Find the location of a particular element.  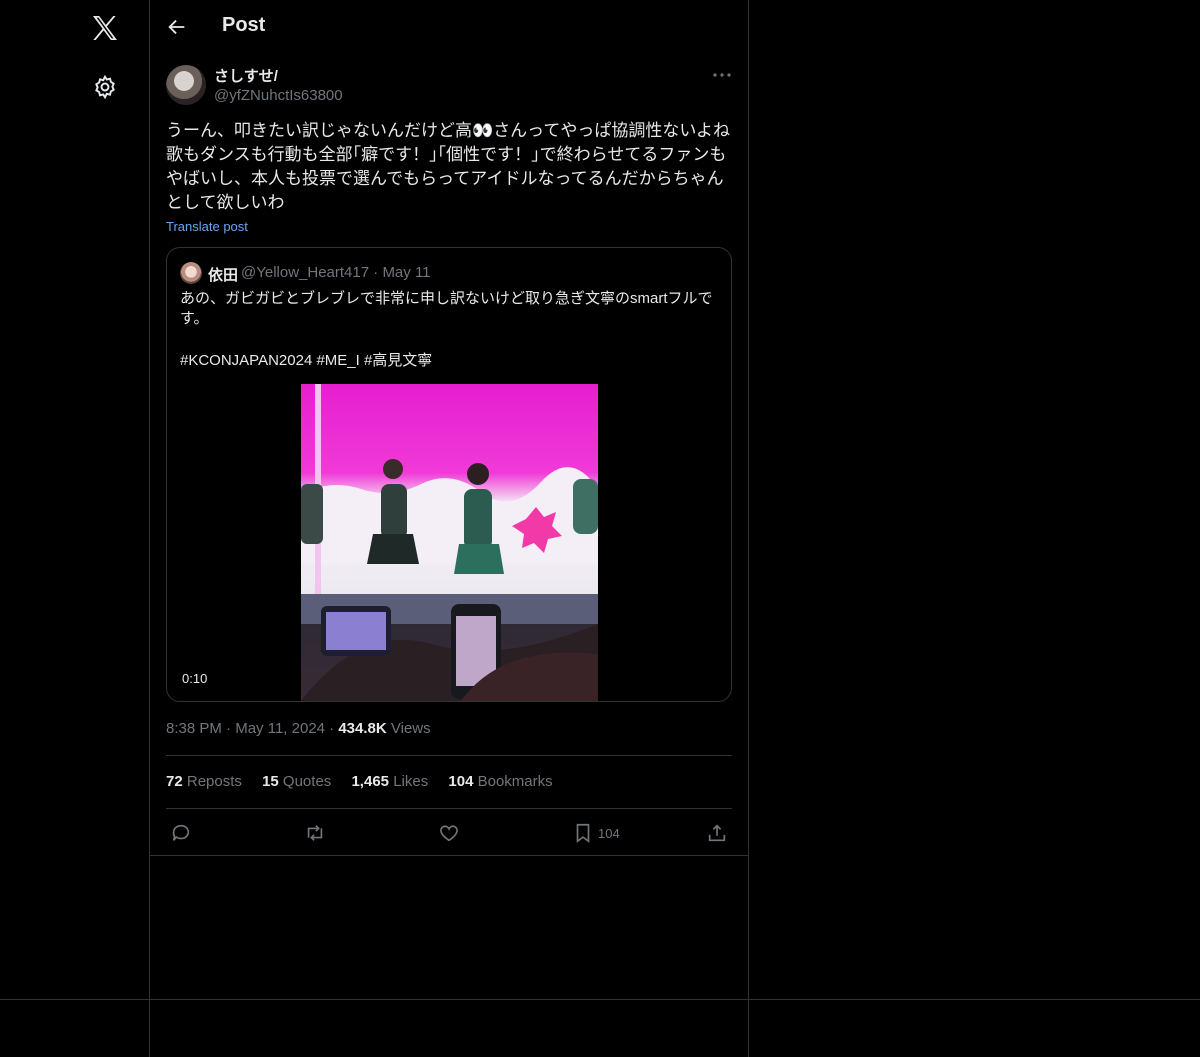

likes-label: Likes is located at coordinates (411, 781).